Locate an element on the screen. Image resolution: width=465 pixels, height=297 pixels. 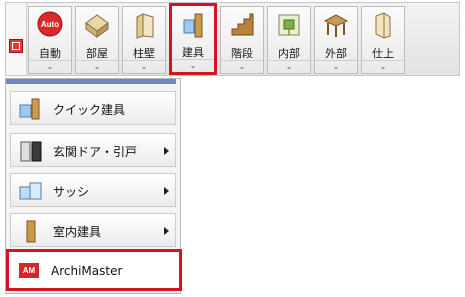
toolbar-button-stairs: 階段 ⌄ is located at coordinates (242, 40).